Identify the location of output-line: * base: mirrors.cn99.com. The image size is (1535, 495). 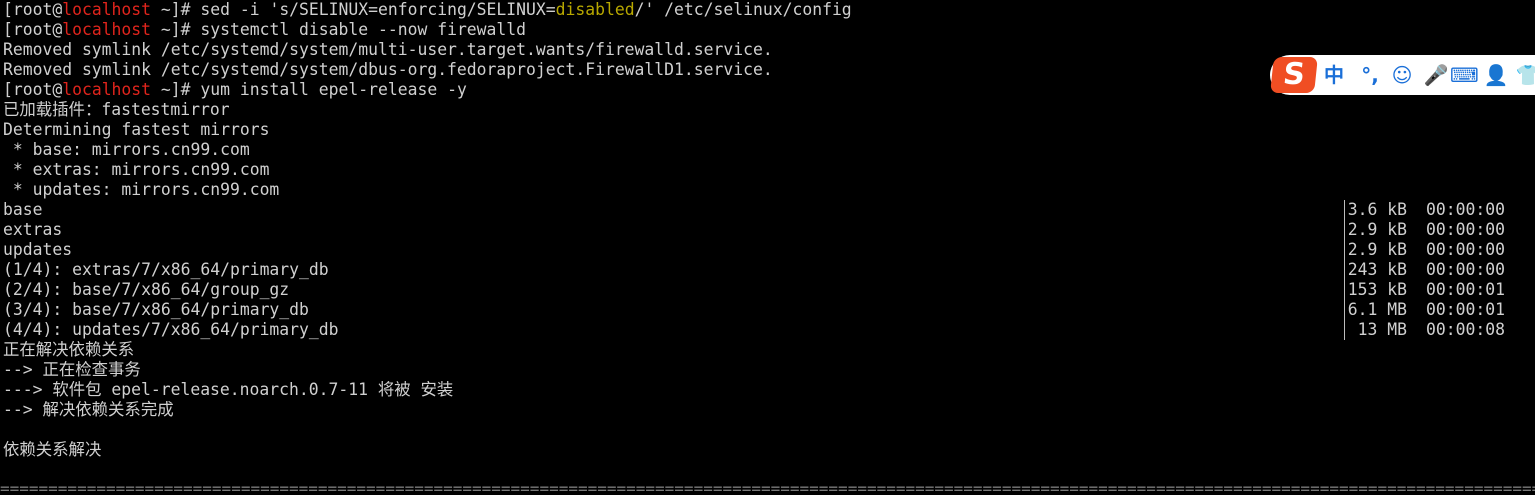
(126, 149).